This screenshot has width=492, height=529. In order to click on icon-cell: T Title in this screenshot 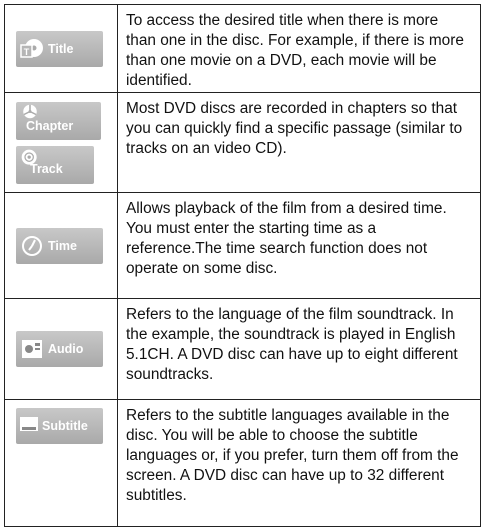, I will do `click(61, 48)`.